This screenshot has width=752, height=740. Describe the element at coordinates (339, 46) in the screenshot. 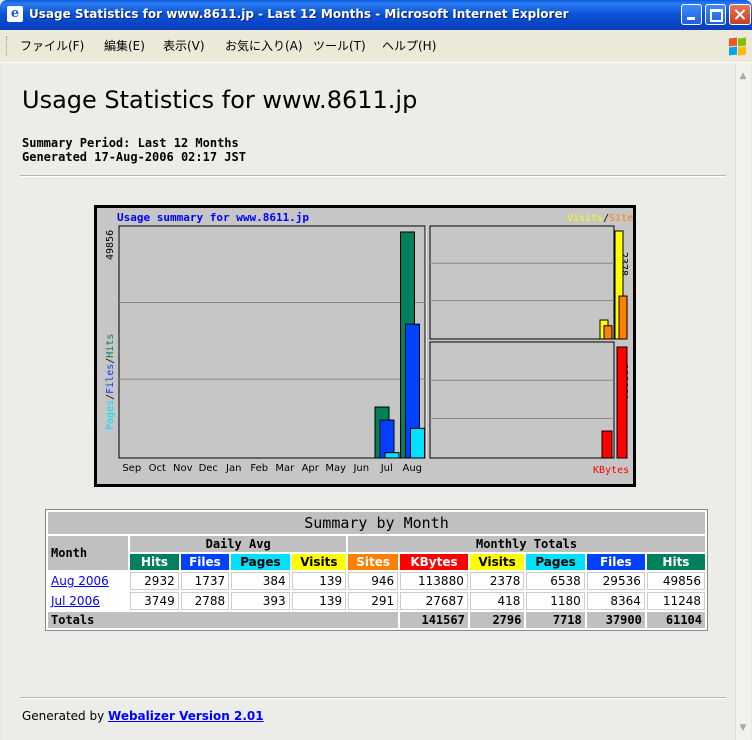

I see `menu-tools: ツール(T)` at that location.